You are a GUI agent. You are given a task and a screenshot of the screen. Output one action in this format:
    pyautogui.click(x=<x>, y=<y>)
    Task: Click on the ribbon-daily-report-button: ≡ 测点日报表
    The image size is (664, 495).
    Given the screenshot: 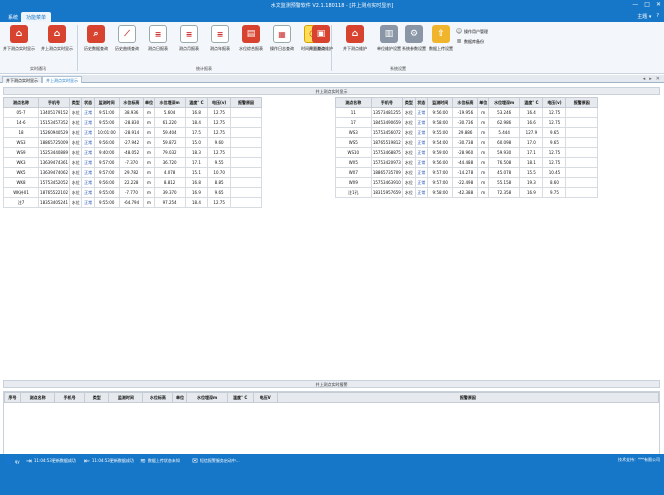 What is the action you would take?
    pyautogui.click(x=158, y=38)
    